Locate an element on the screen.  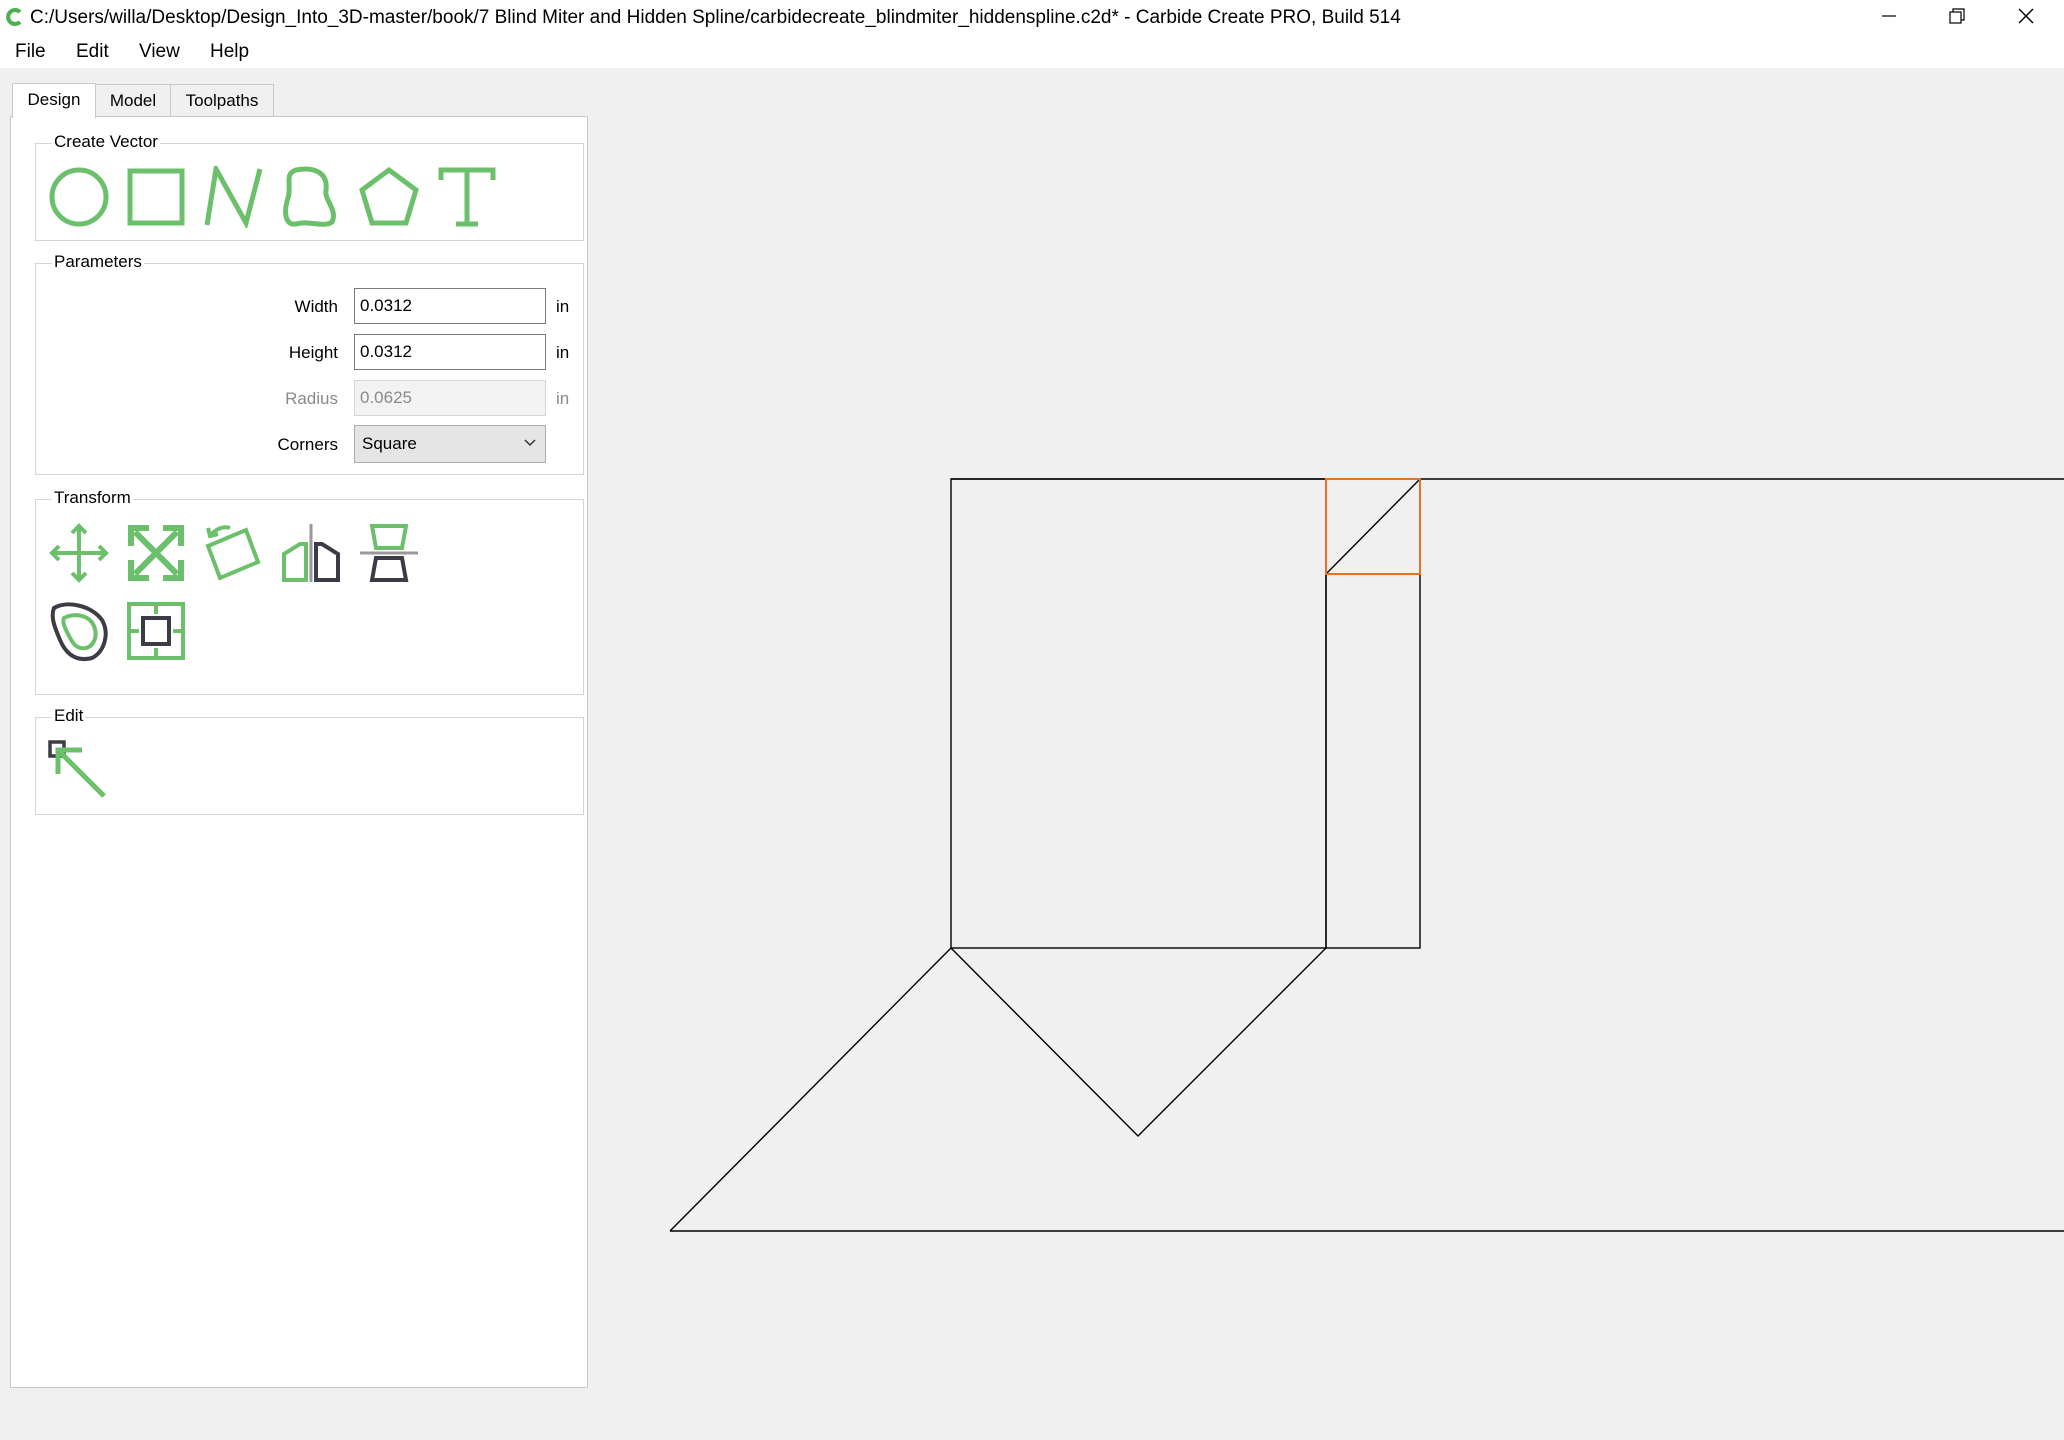
curve-icon is located at coordinates (311, 197).